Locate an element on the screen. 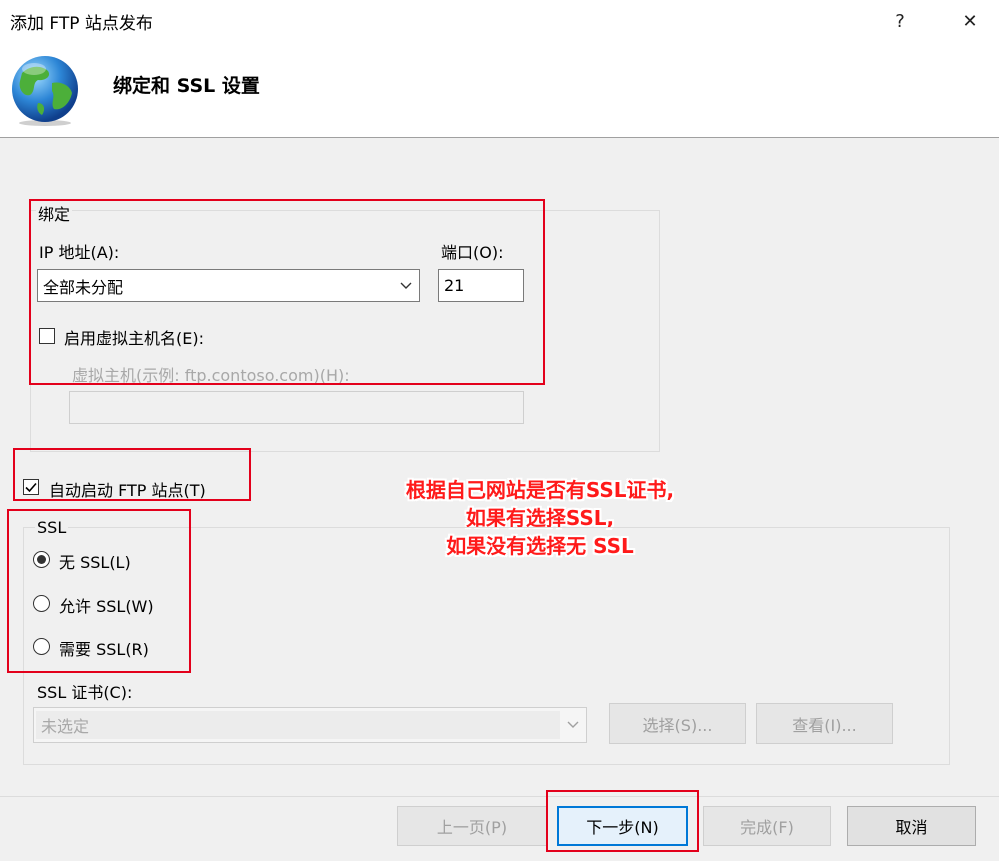 Image resolution: width=999 pixels, height=861 pixels. finish-button: 完成(F) is located at coordinates (767, 826).